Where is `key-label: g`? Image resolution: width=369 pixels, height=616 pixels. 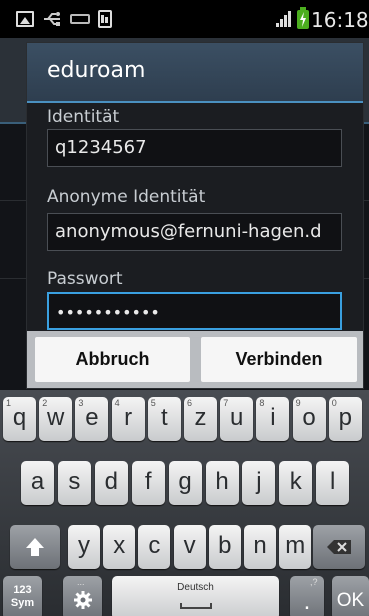
key-label: g is located at coordinates (185, 481).